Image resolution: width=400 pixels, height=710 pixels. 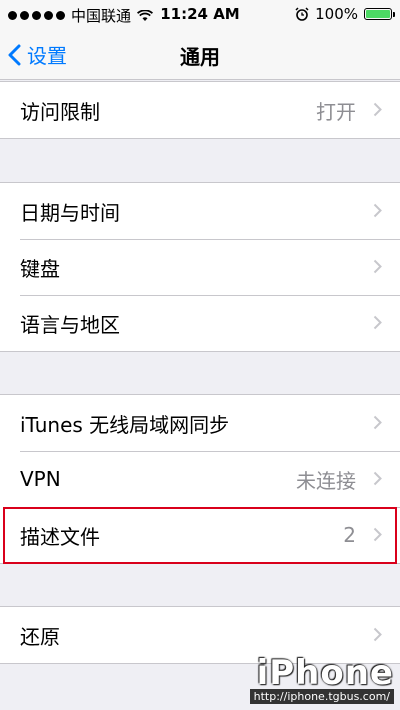 I want to click on row-date-time: 日期与时间, so click(x=200, y=211).